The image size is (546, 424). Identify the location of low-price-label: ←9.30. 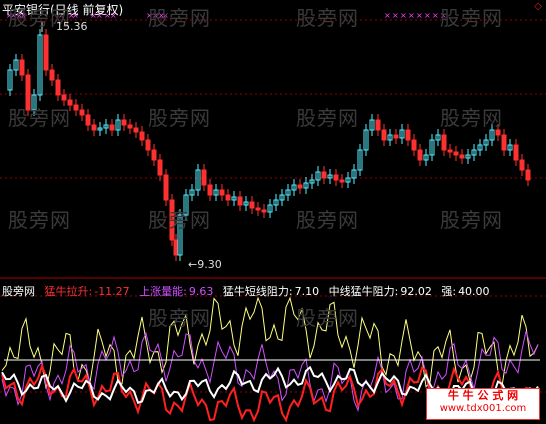
(205, 264).